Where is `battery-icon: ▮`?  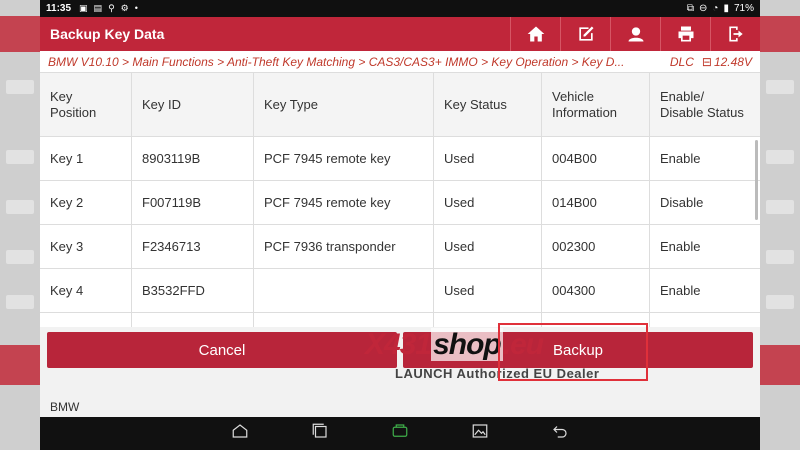 battery-icon: ▮ is located at coordinates (726, 8).